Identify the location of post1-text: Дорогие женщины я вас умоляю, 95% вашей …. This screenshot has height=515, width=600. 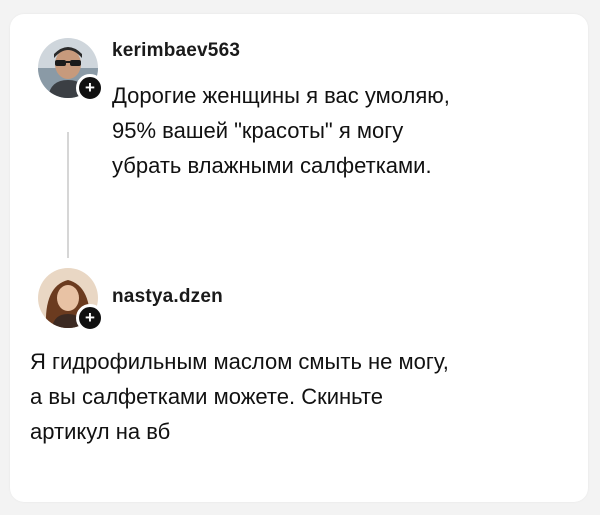
(281, 130).